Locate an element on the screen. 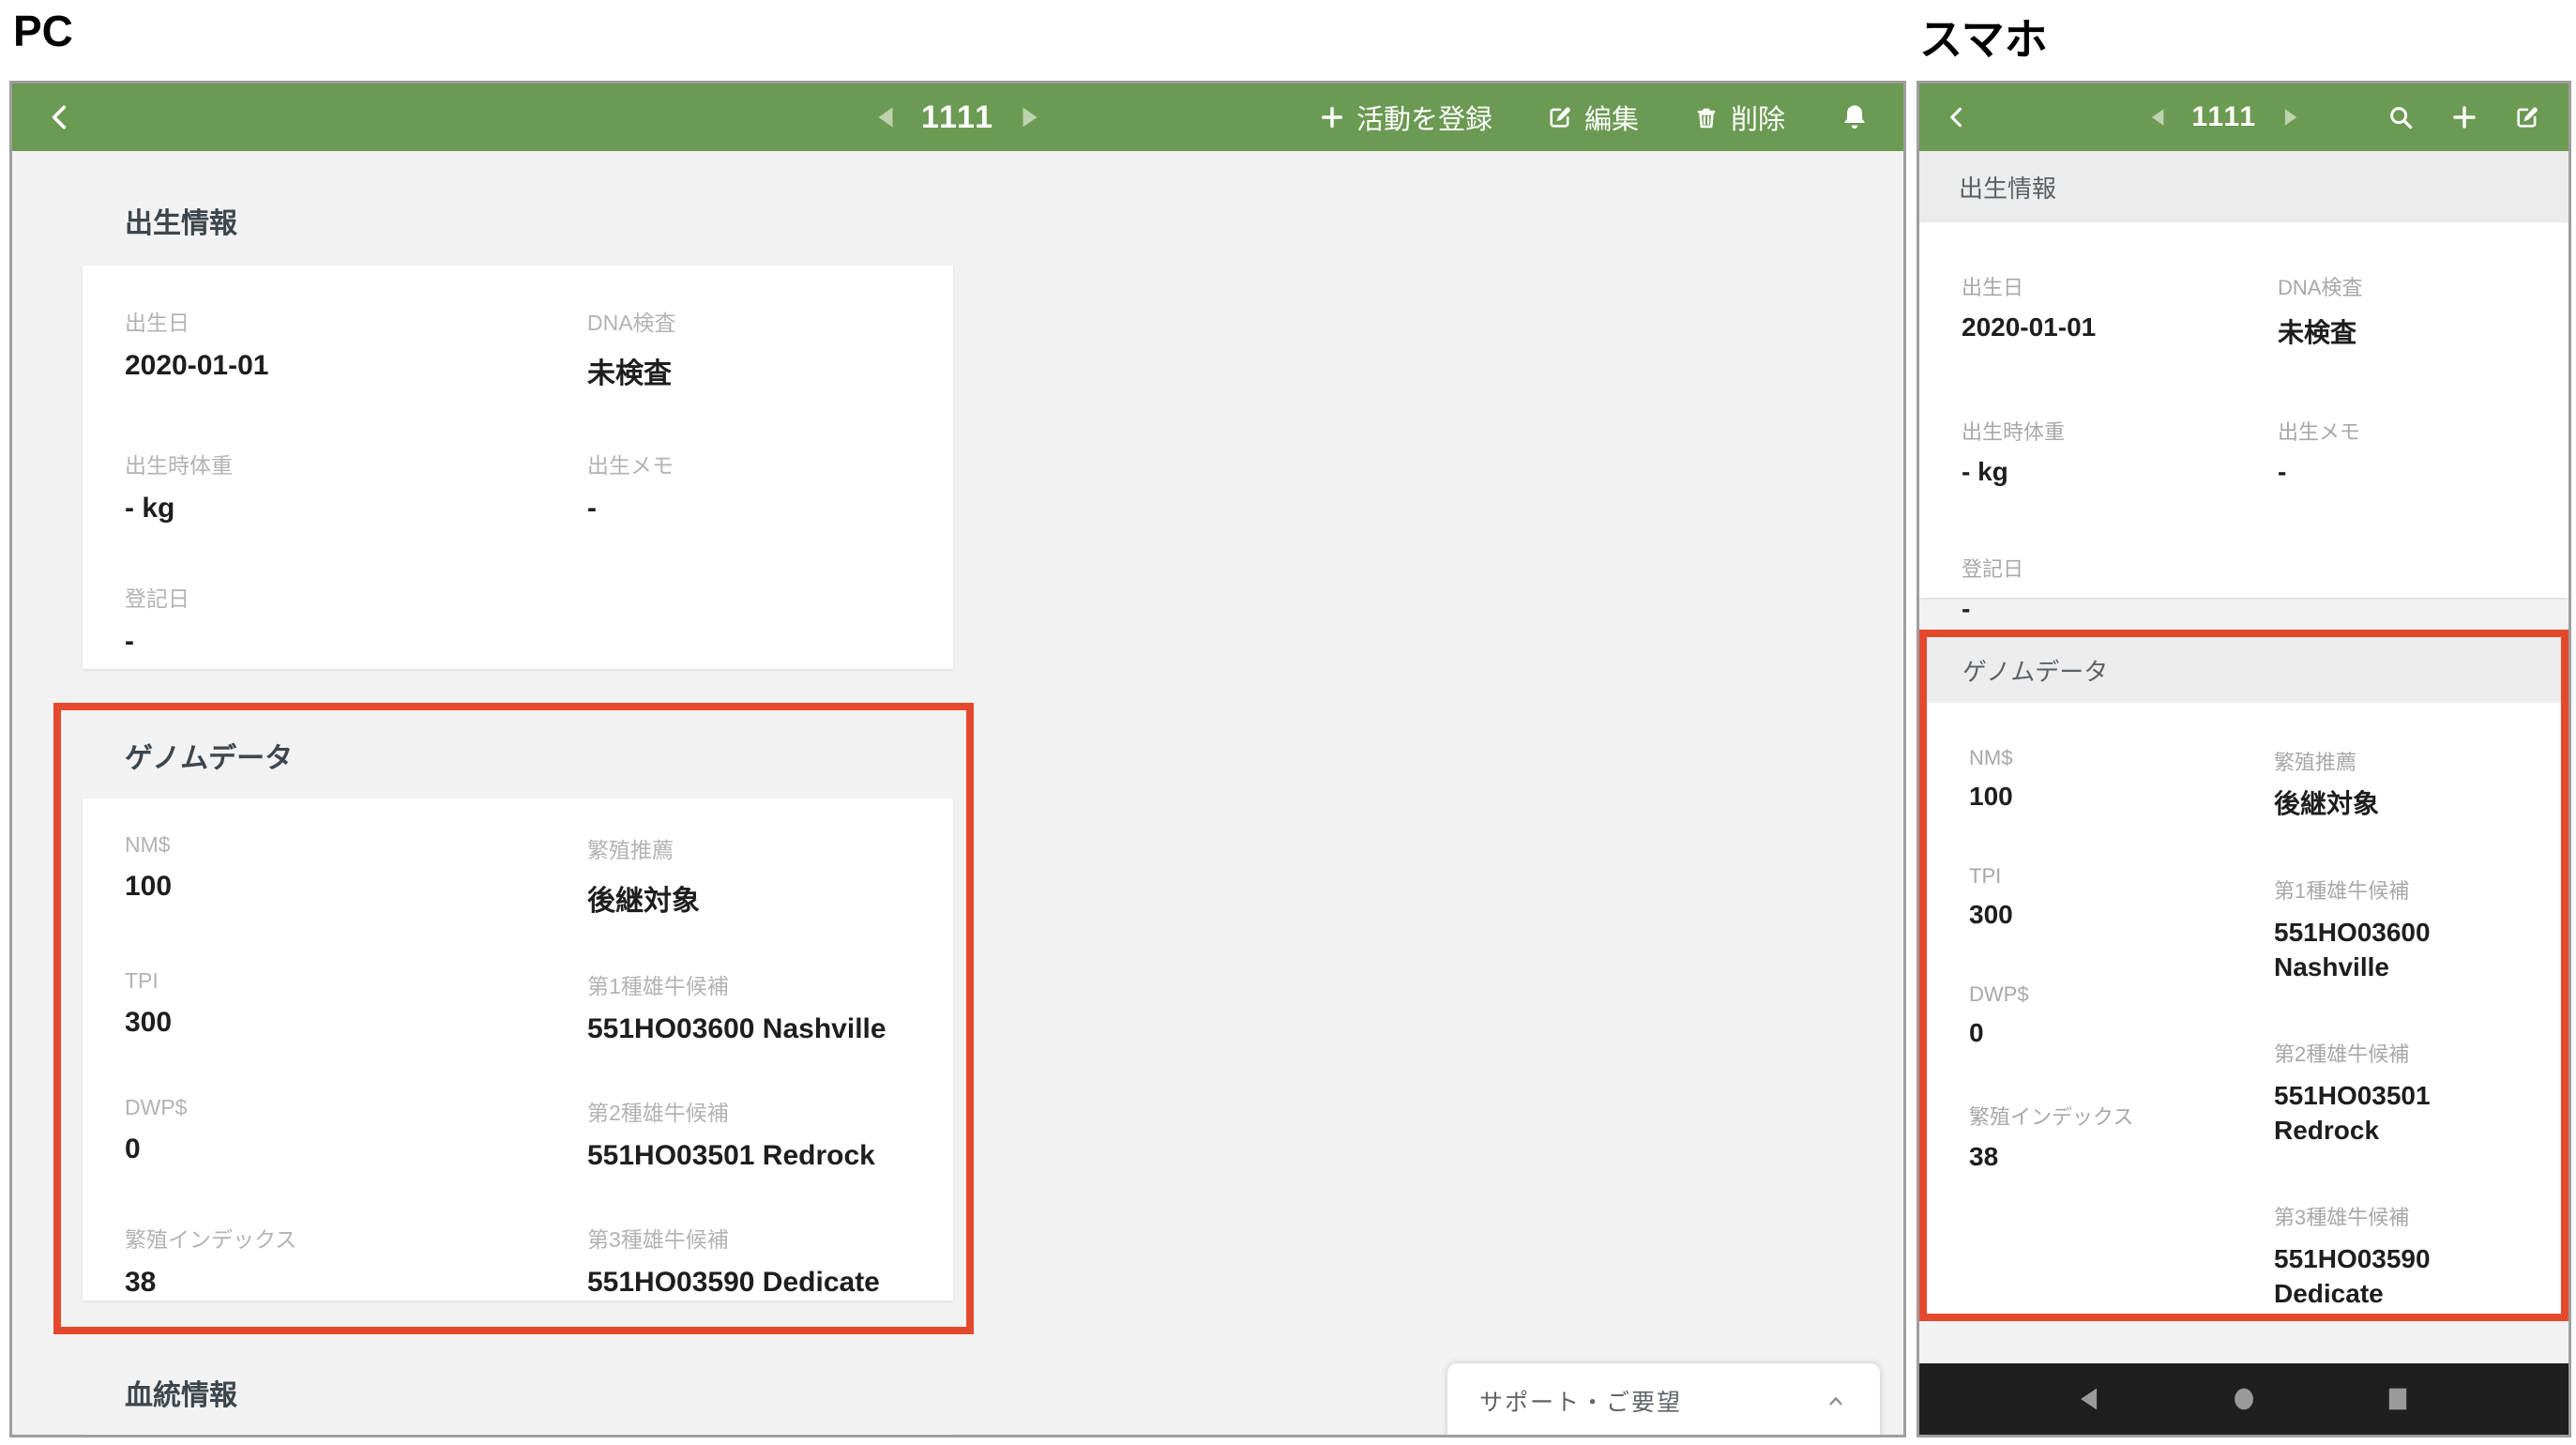 The width and height of the screenshot is (2576, 1445). android-back-button is located at coordinates (2090, 1399).